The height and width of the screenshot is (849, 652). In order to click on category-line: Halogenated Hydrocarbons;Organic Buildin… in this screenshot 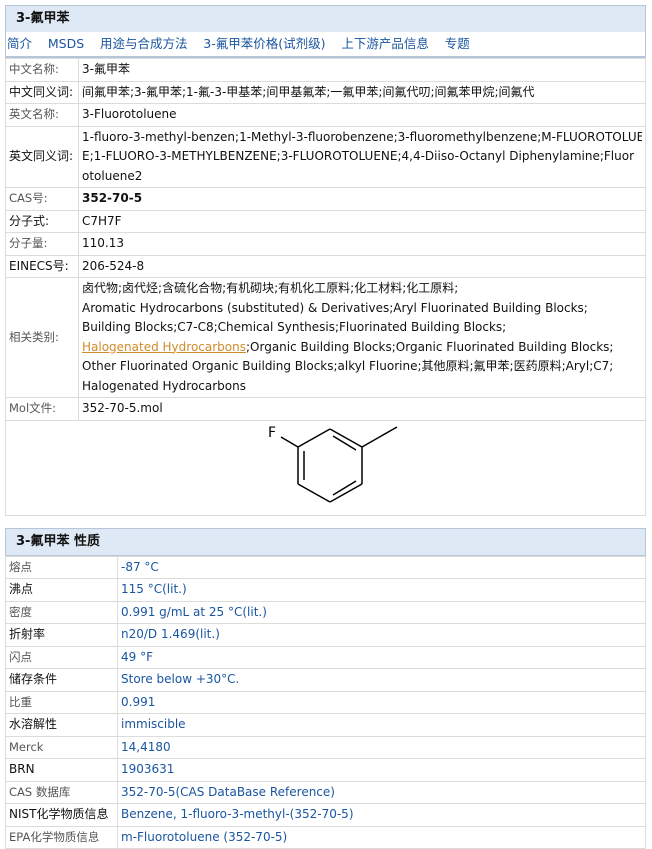, I will do `click(362, 348)`.